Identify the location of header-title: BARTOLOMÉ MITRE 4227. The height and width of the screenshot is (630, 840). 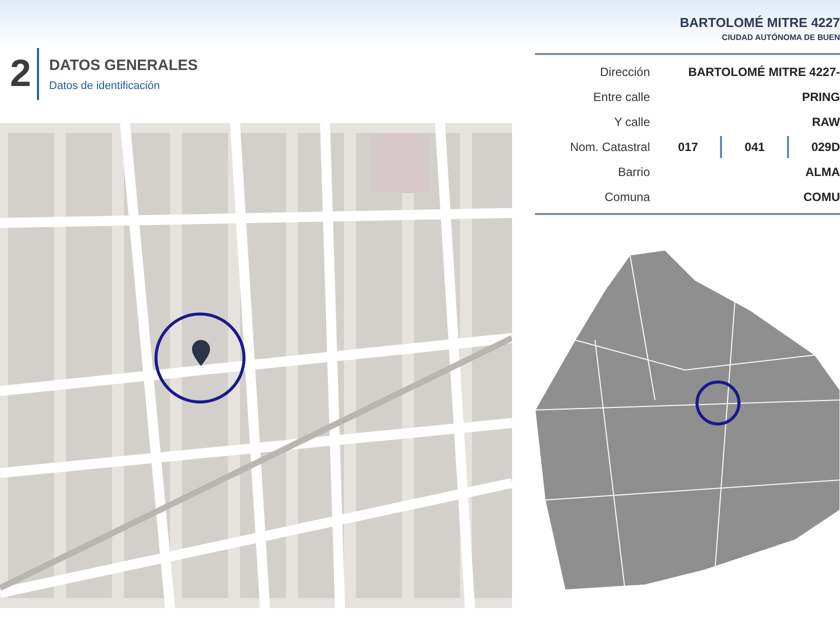
(760, 22).